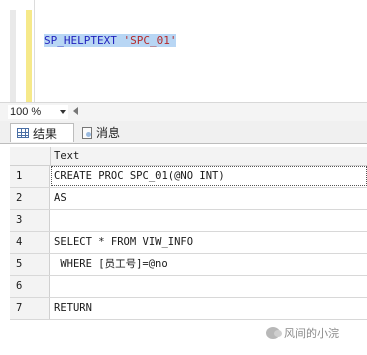  Describe the element at coordinates (23, 133) in the screenshot. I see `grid-icon` at that location.